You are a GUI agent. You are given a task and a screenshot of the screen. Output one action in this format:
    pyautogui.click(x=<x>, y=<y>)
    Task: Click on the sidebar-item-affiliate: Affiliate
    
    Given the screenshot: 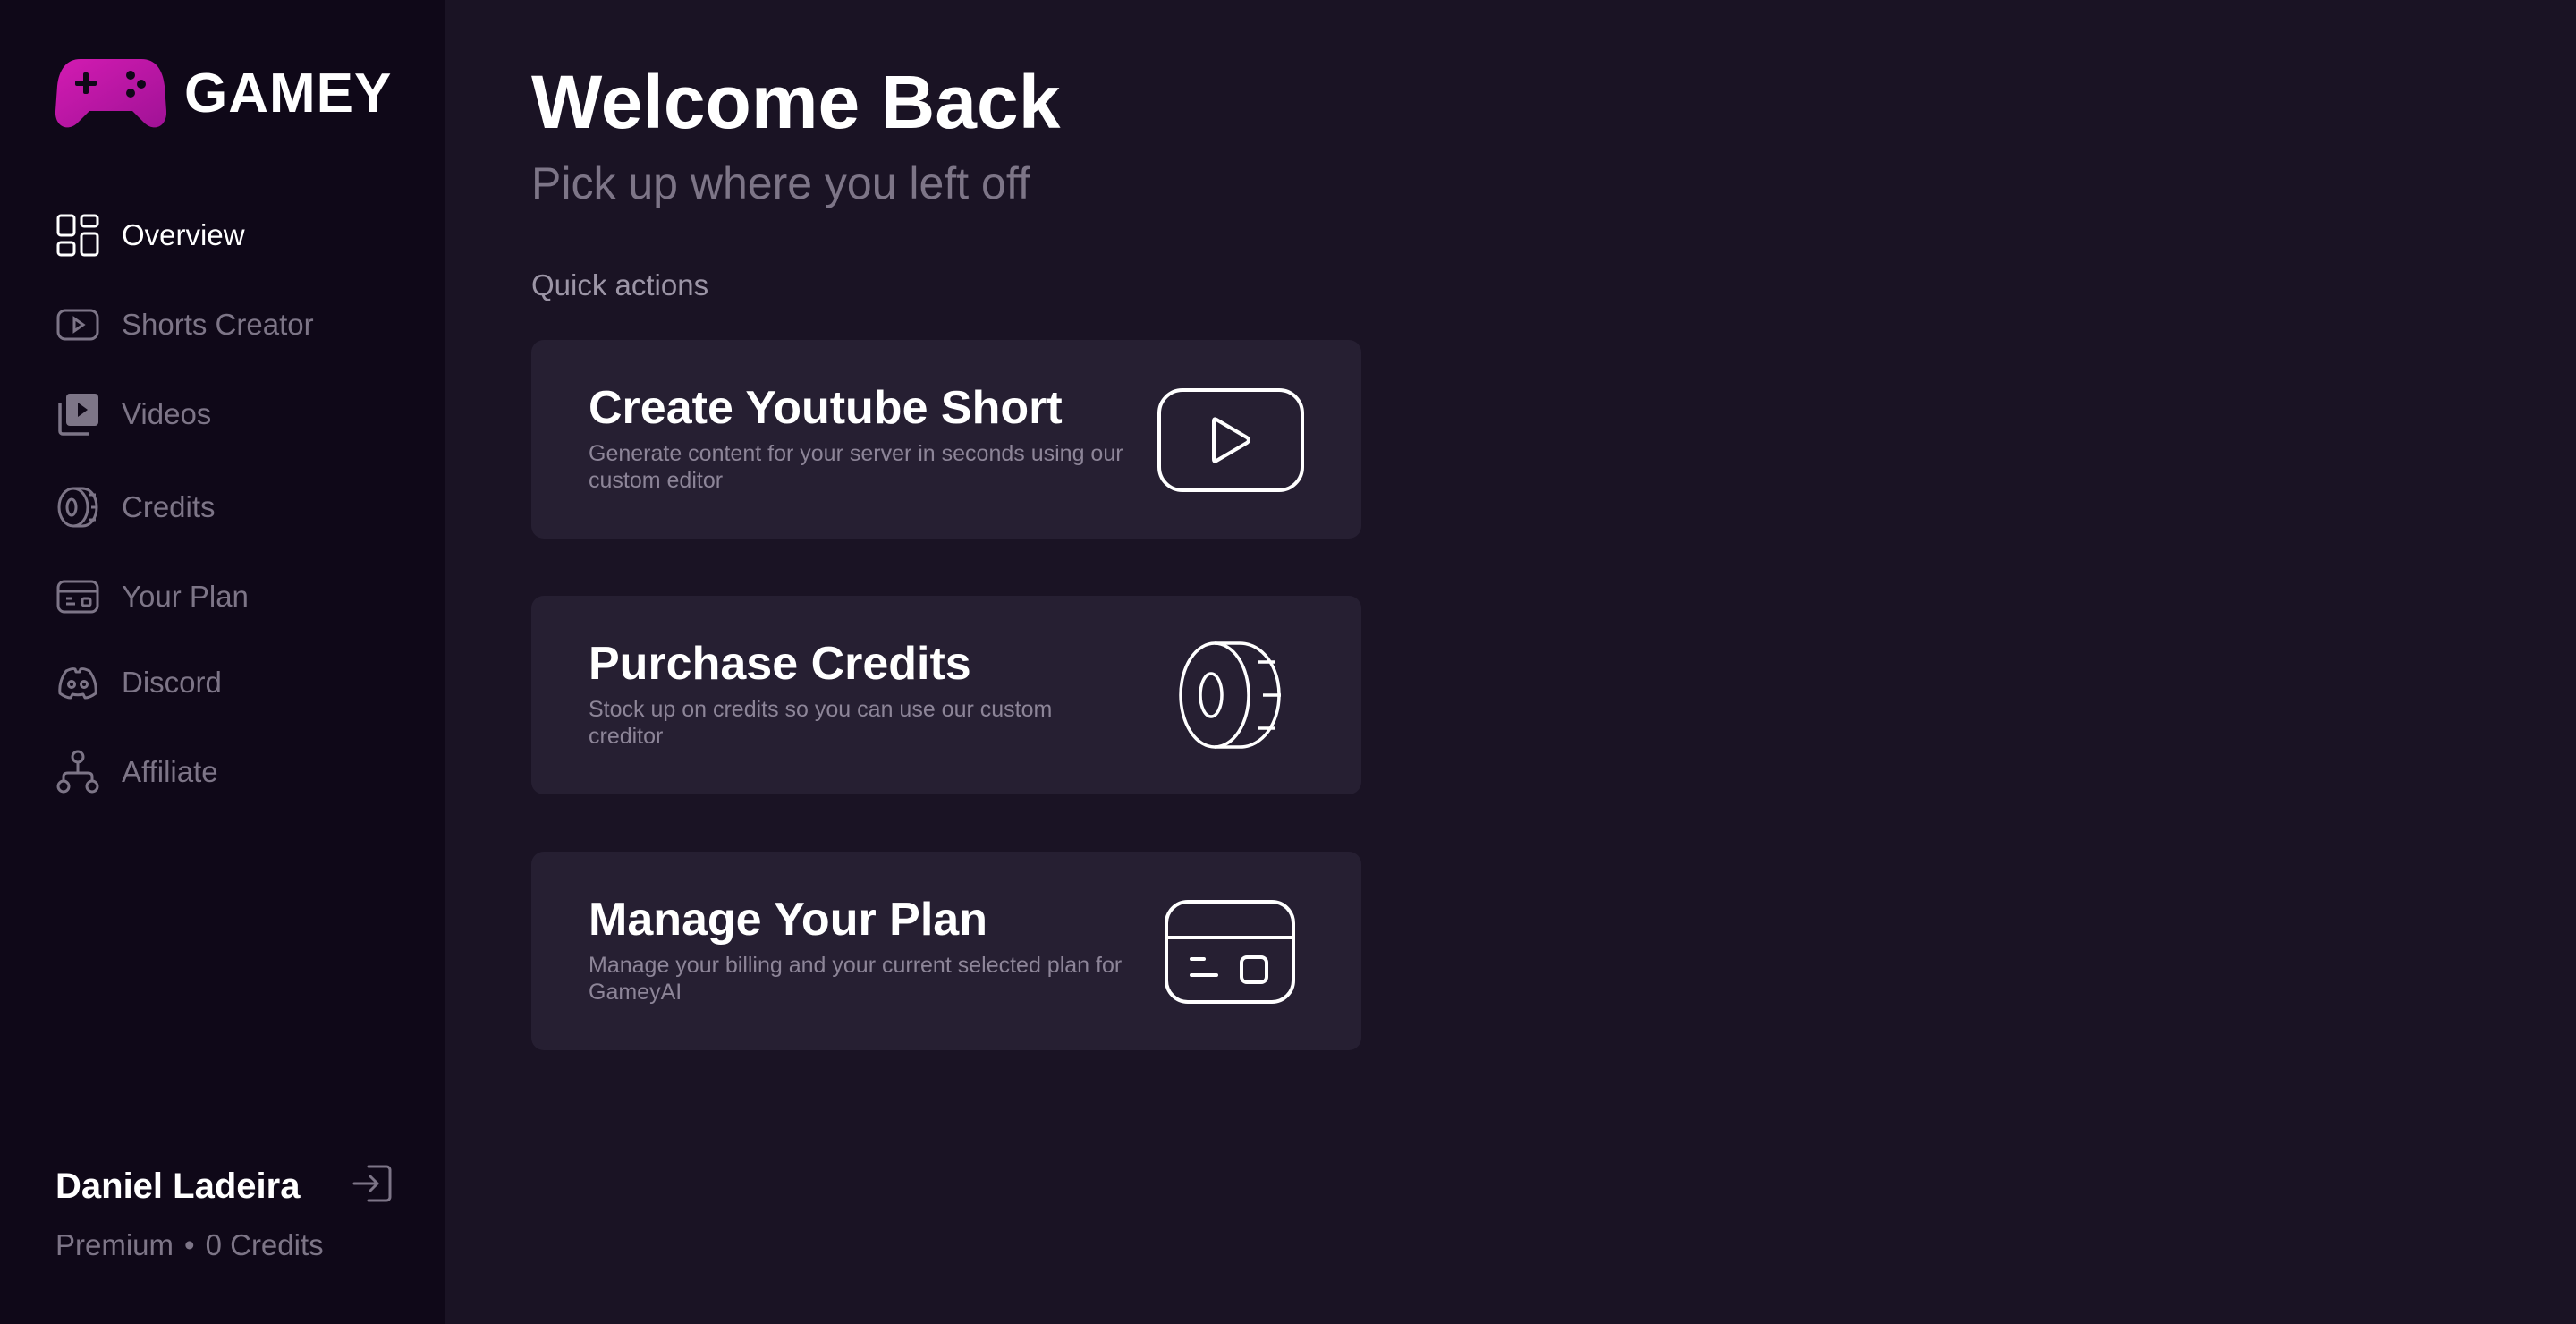 What is the action you would take?
    pyautogui.click(x=234, y=772)
    